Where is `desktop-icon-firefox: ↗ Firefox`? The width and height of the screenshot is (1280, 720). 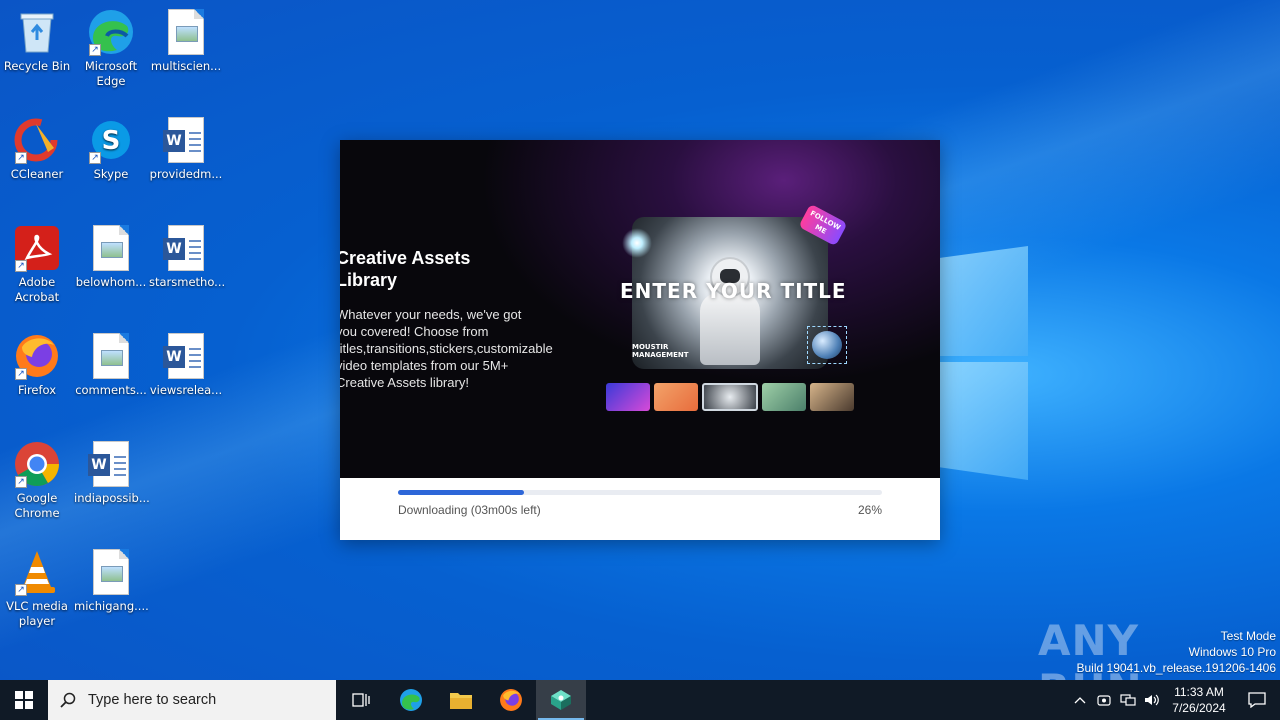
desktop-icon-firefox: ↗ Firefox is located at coordinates (37, 365).